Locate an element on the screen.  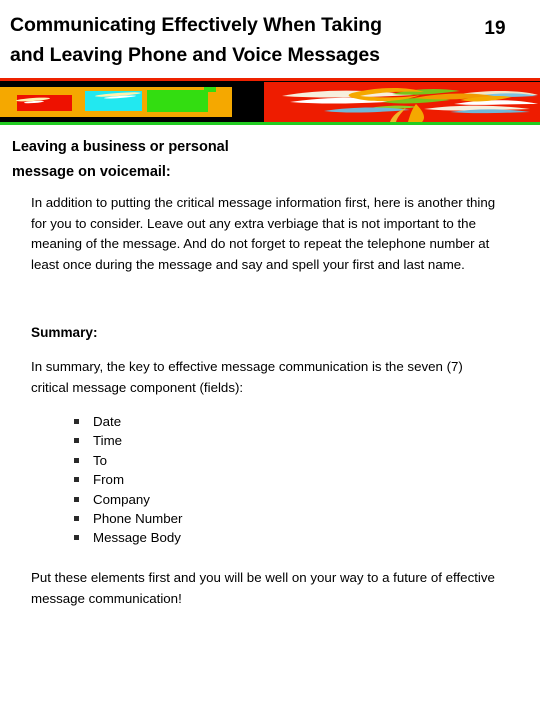
list-item-label: Phone Number is located at coordinates (138, 518).